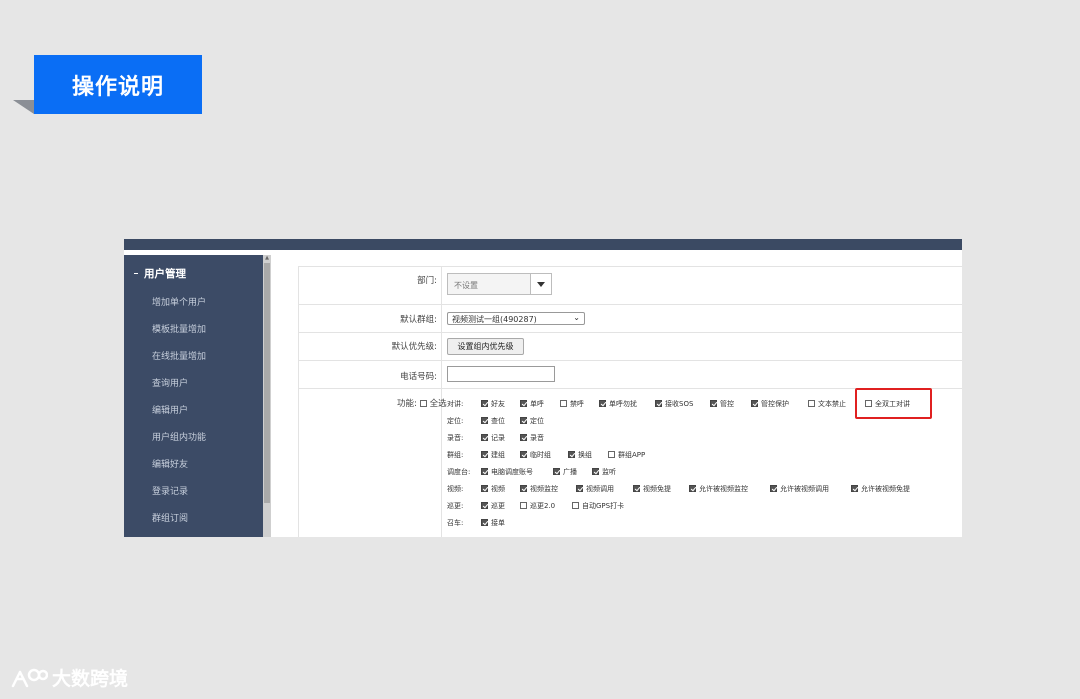 The image size is (1080, 699). Describe the element at coordinates (727, 404) in the screenshot. I see `perm-option-label: 管控` at that location.